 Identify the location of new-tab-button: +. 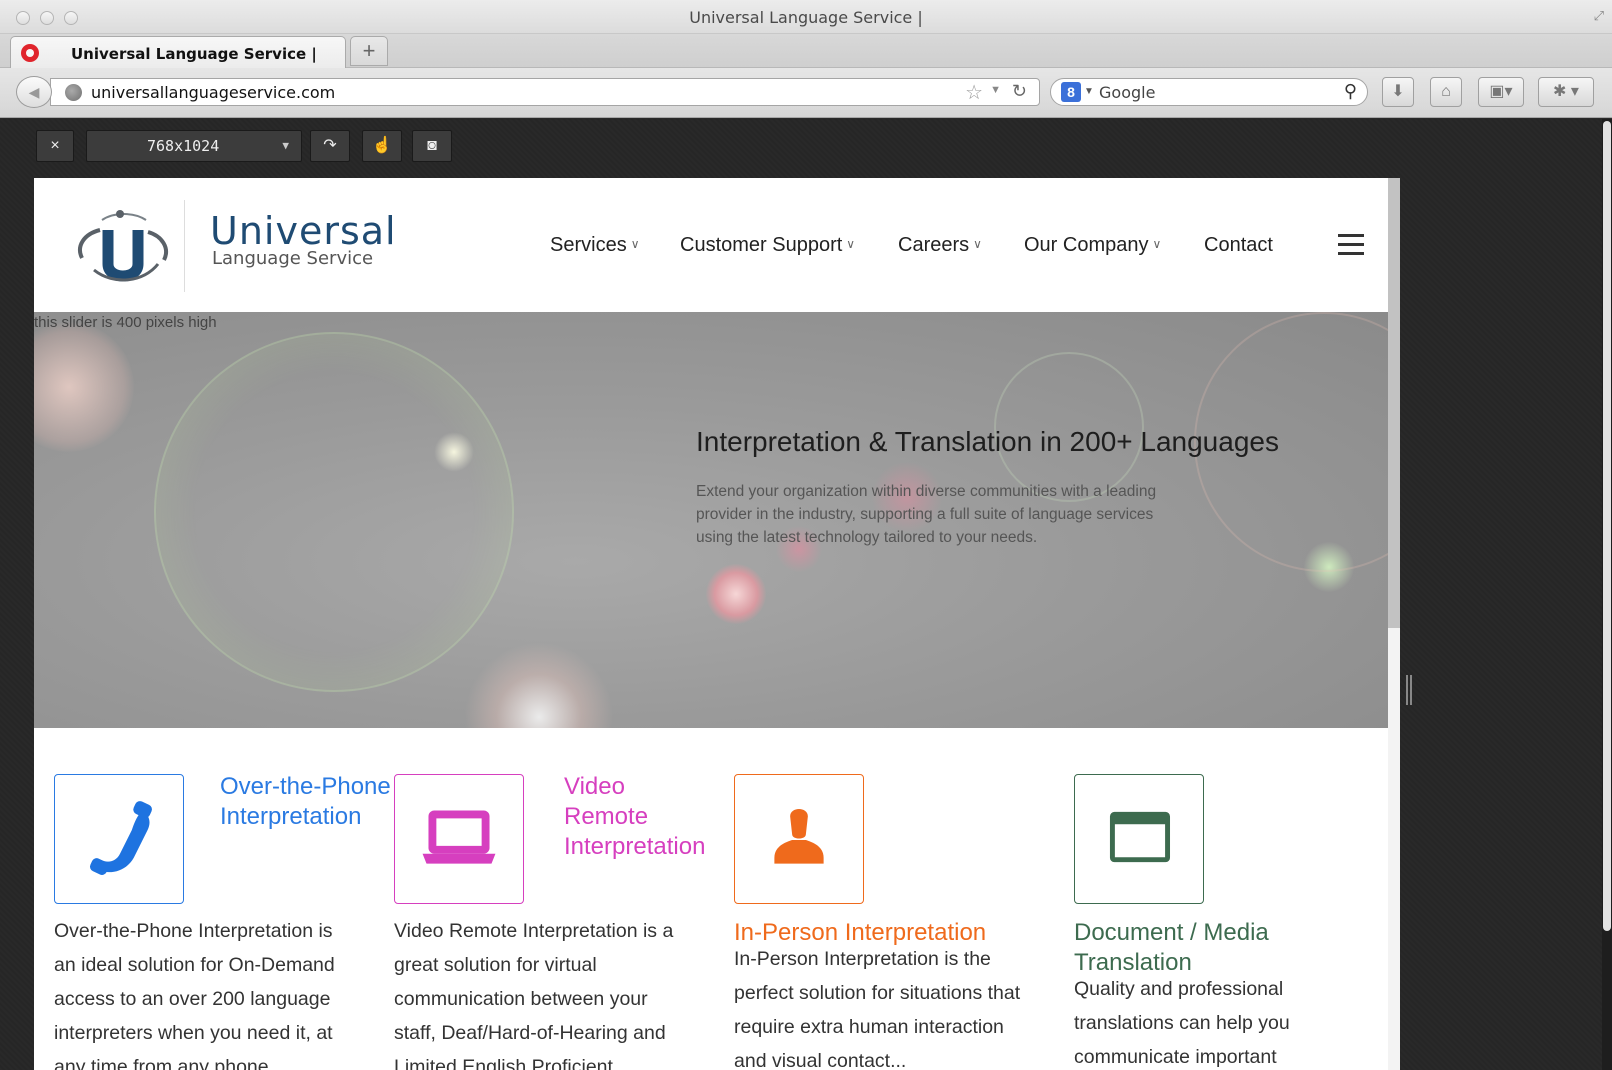
(369, 51).